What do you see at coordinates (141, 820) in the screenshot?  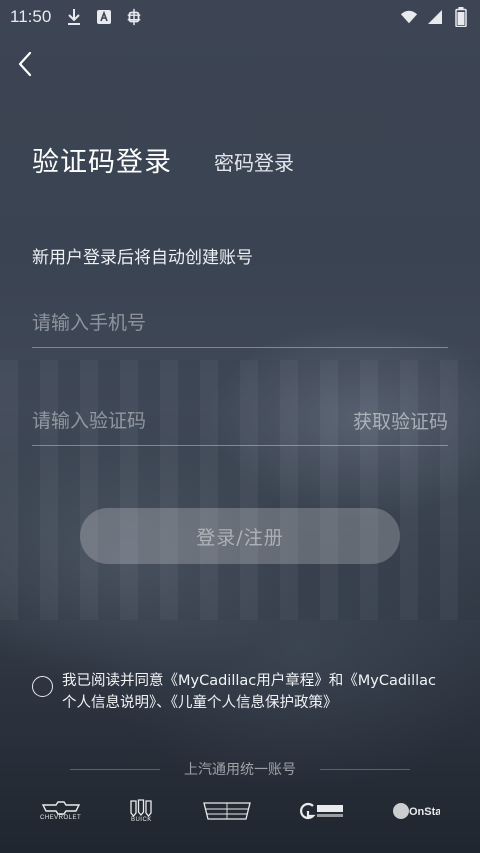 I see `buick-label: BUICK` at bounding box center [141, 820].